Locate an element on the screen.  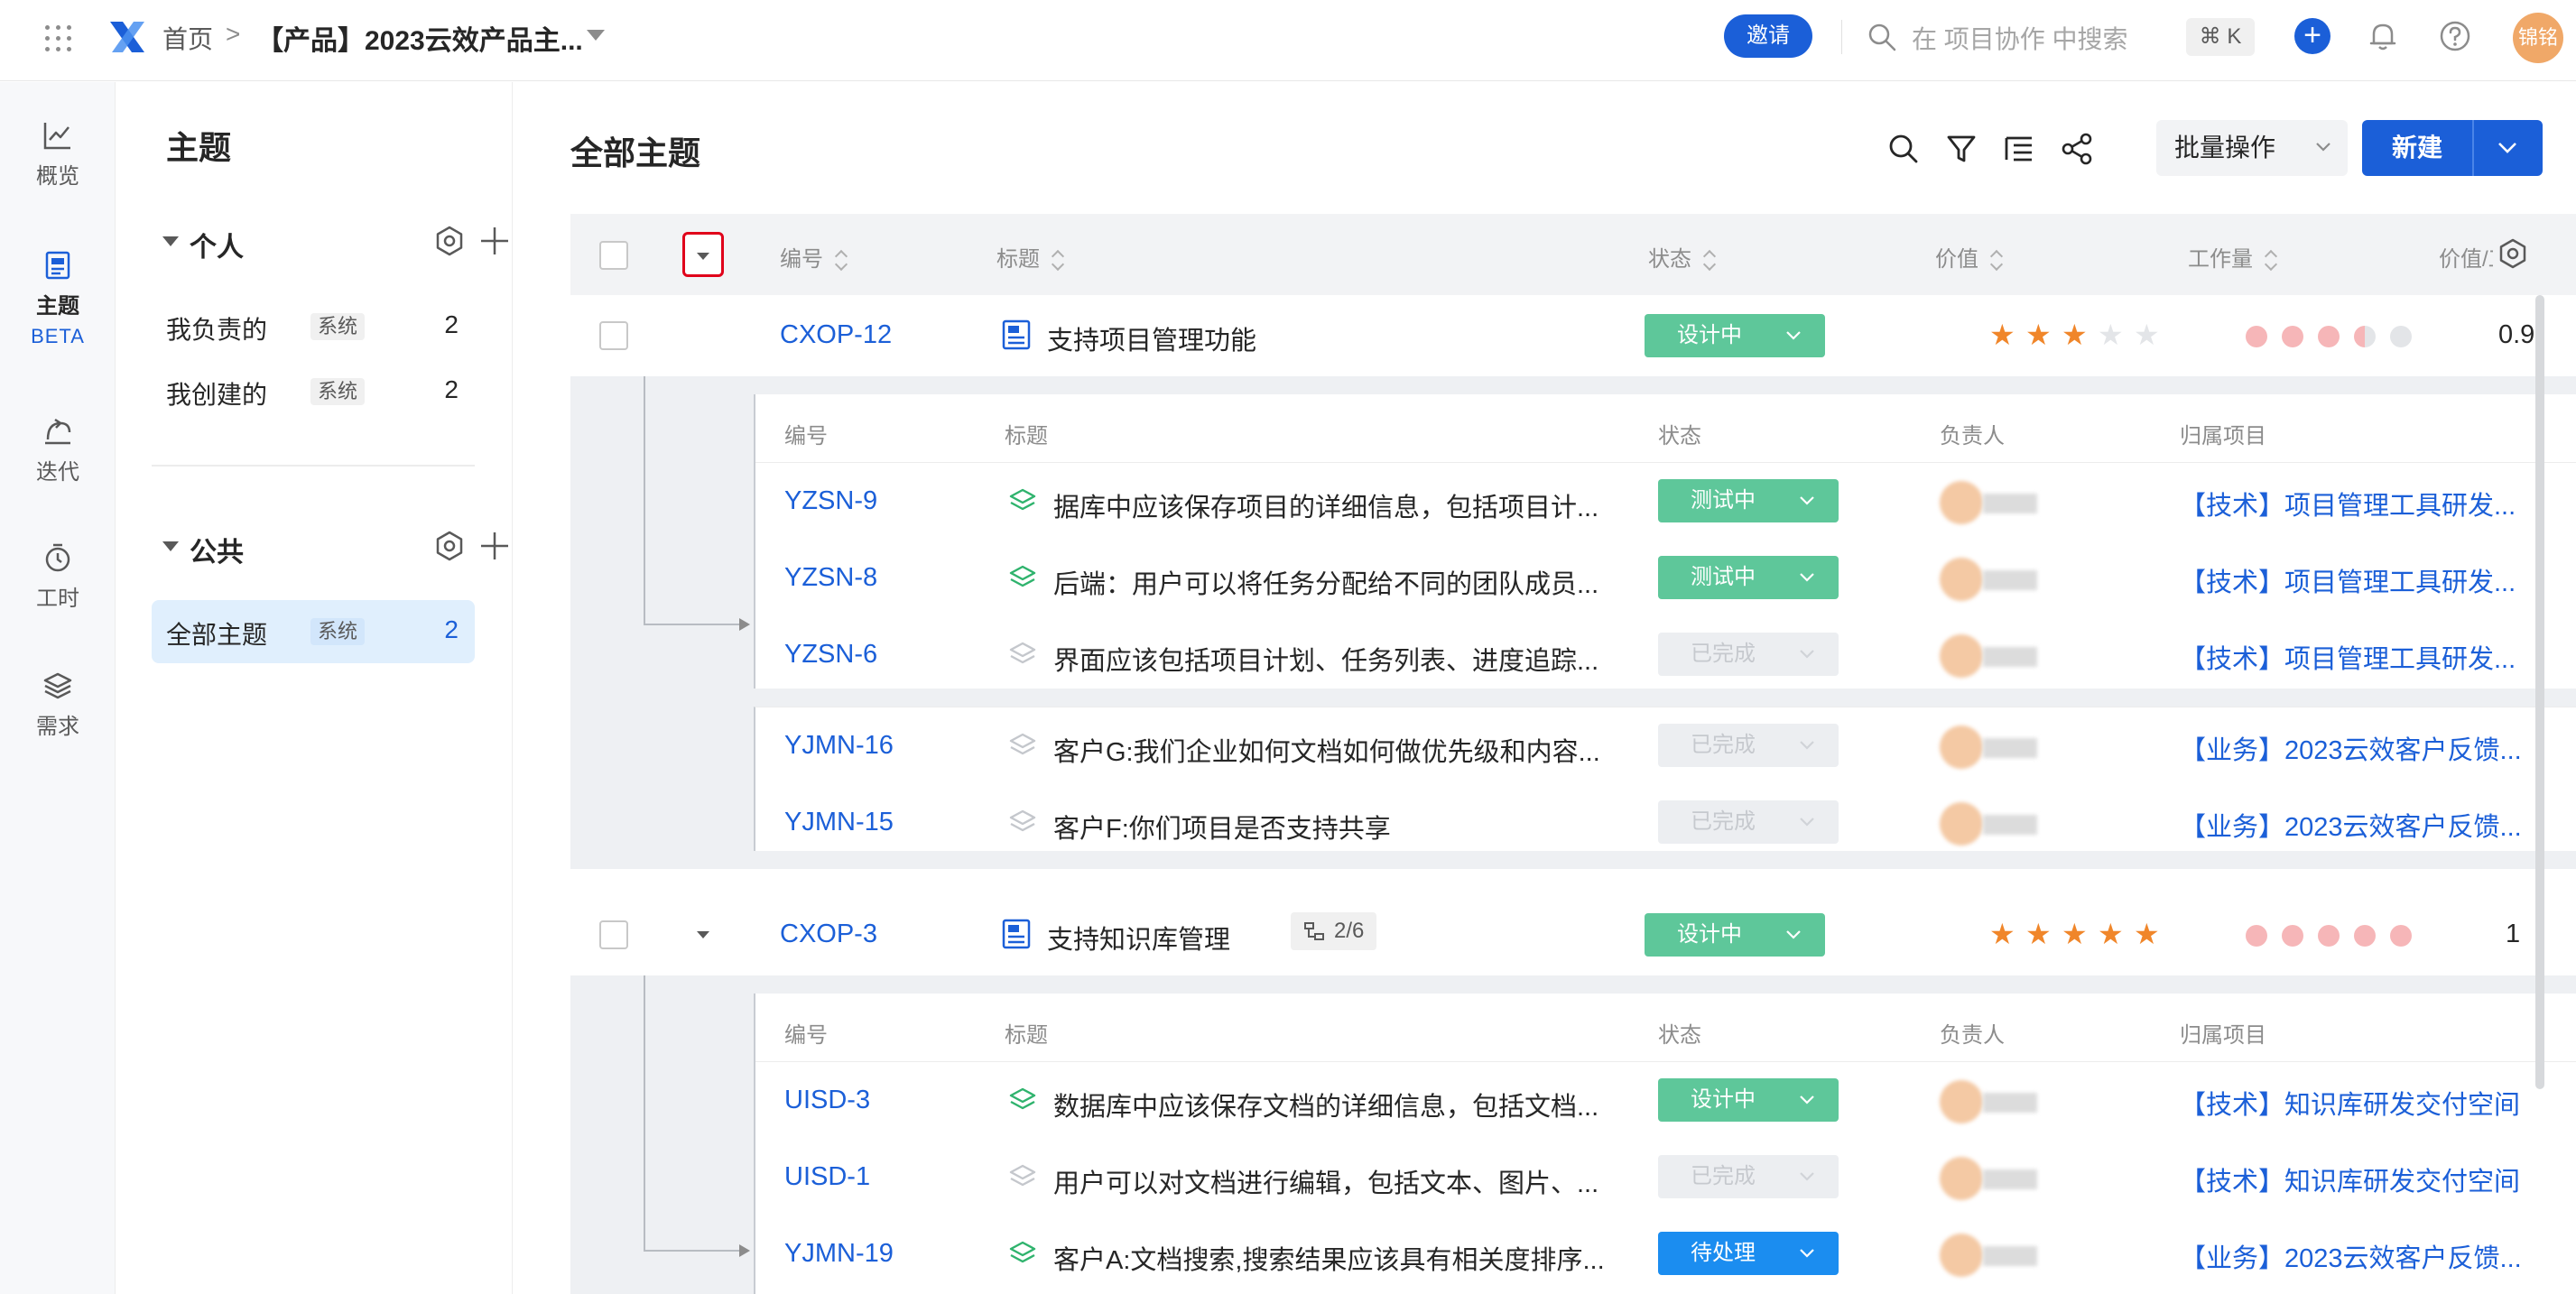
column-header-status: 状态 is located at coordinates (1682, 257).